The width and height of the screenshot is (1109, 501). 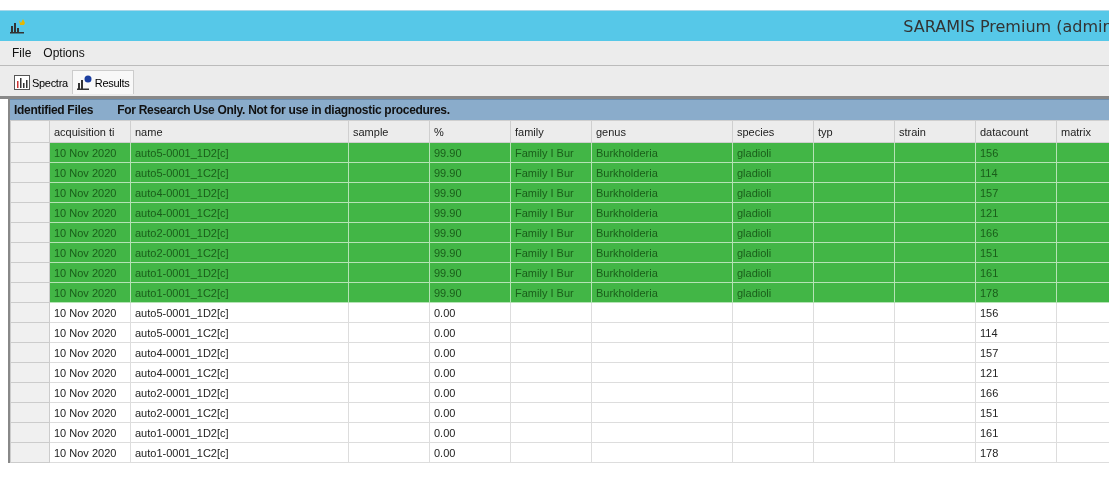 What do you see at coordinates (54, 110) in the screenshot?
I see `panel-title: Identified Files` at bounding box center [54, 110].